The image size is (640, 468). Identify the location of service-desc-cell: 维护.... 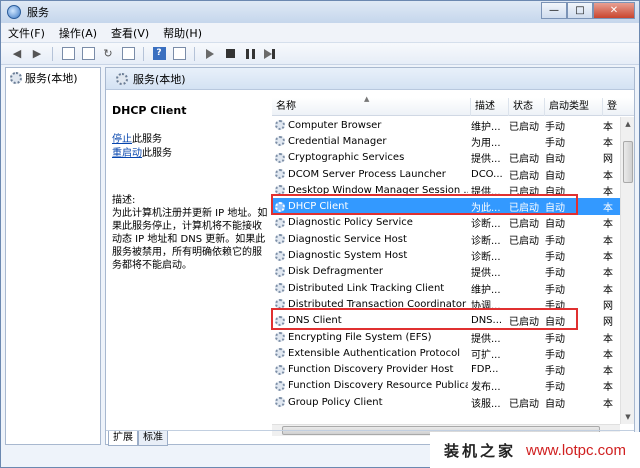
(486, 127).